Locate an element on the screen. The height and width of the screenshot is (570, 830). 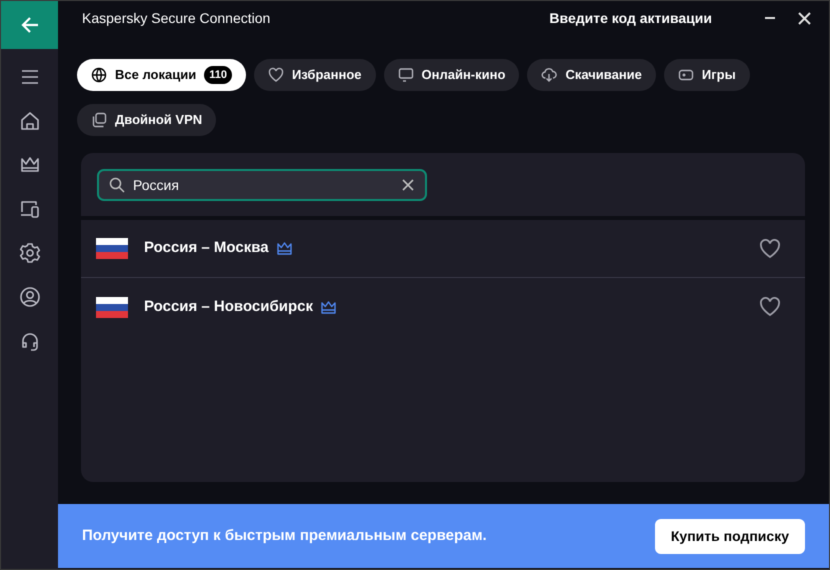
filter-tab: Игры is located at coordinates (707, 75).